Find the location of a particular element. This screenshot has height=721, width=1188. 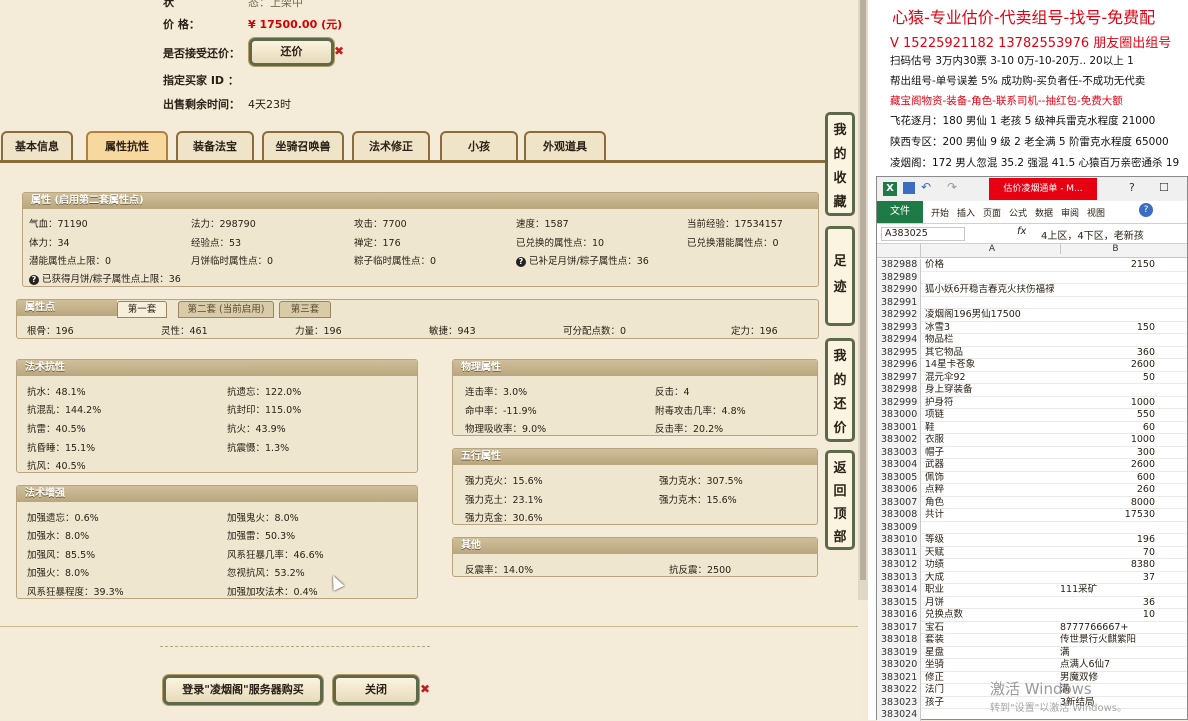

sheet-row: 383013 大成 37 is located at coordinates (1032, 578).